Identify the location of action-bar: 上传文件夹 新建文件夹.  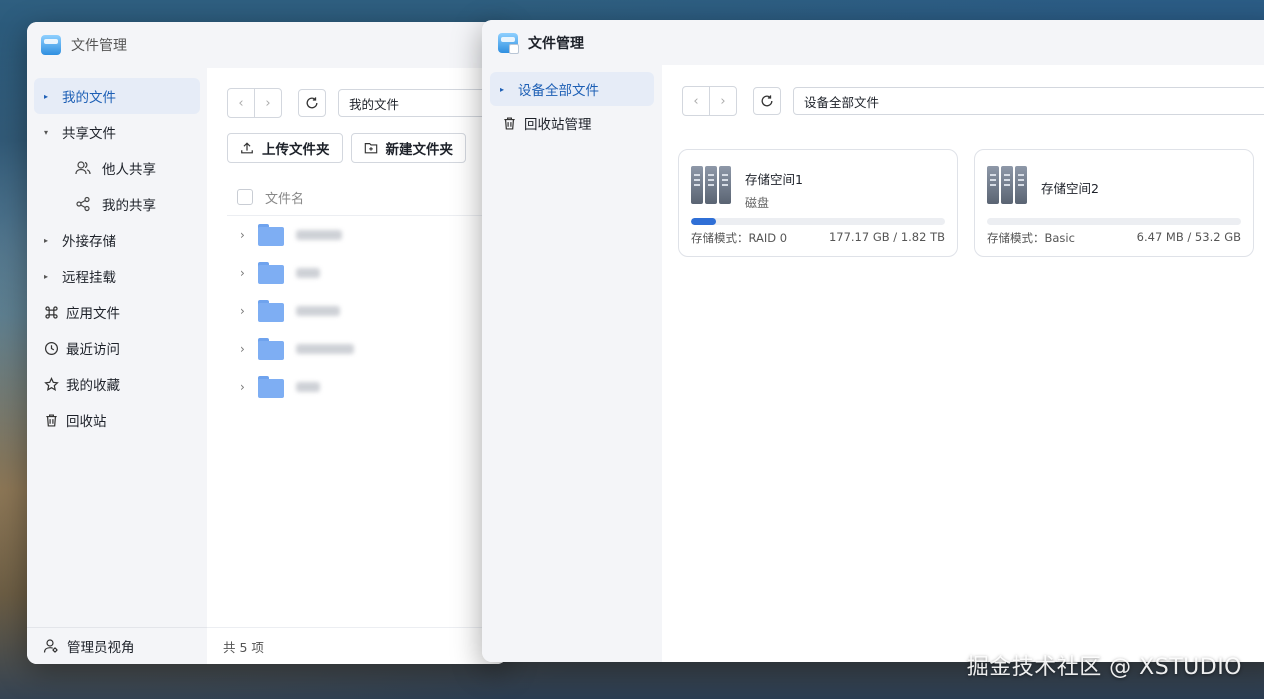
(357, 148).